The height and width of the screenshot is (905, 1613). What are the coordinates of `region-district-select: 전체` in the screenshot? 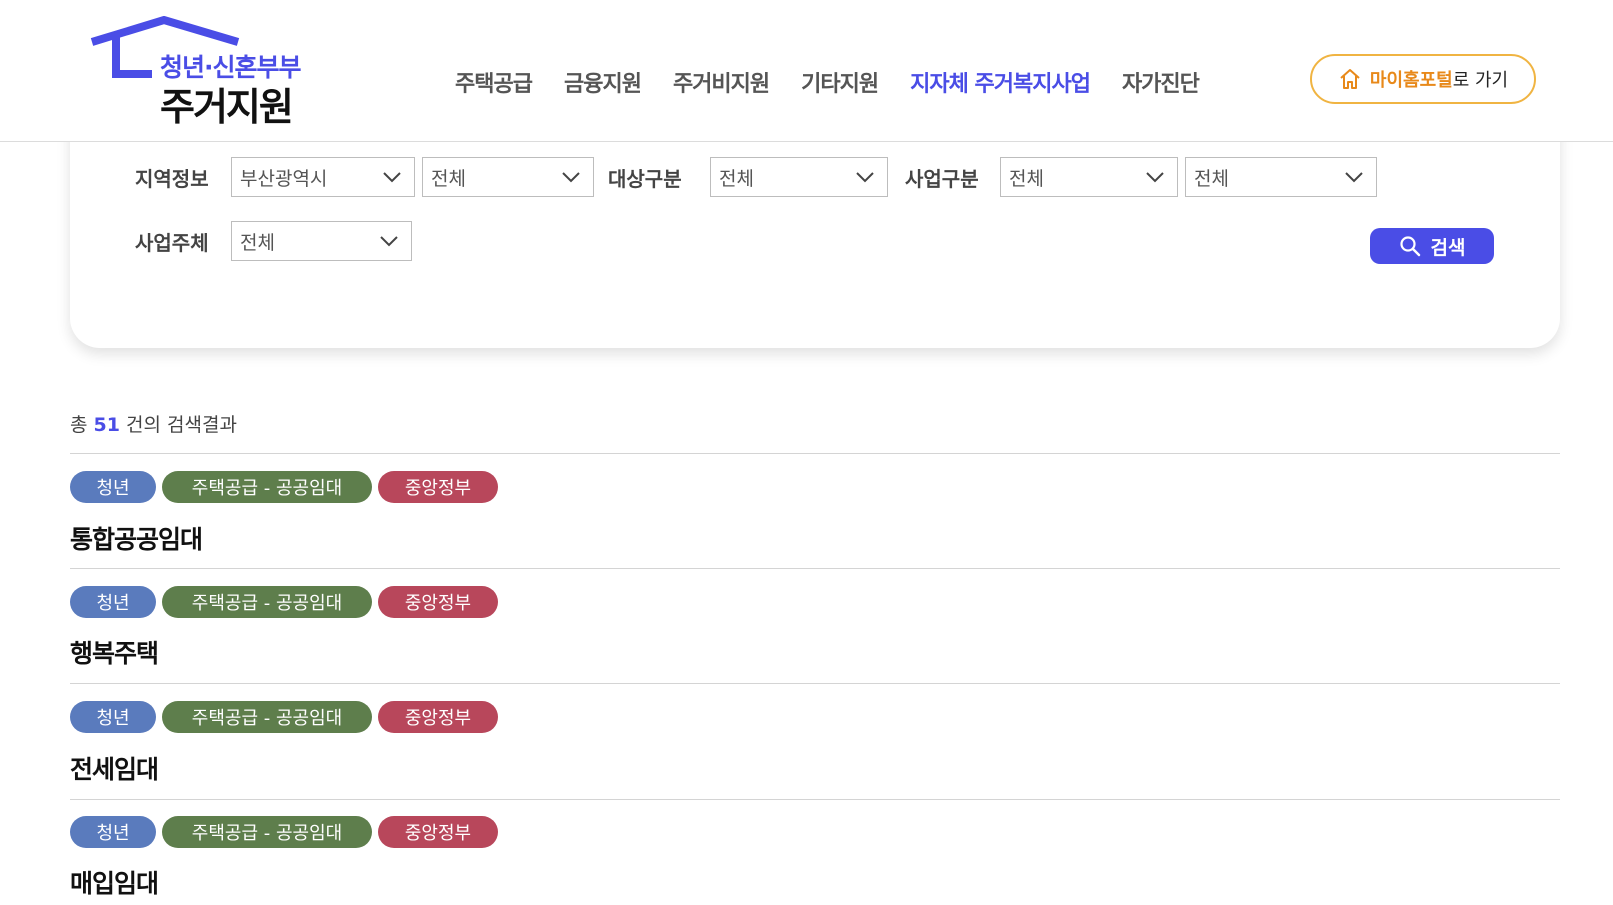 It's located at (508, 177).